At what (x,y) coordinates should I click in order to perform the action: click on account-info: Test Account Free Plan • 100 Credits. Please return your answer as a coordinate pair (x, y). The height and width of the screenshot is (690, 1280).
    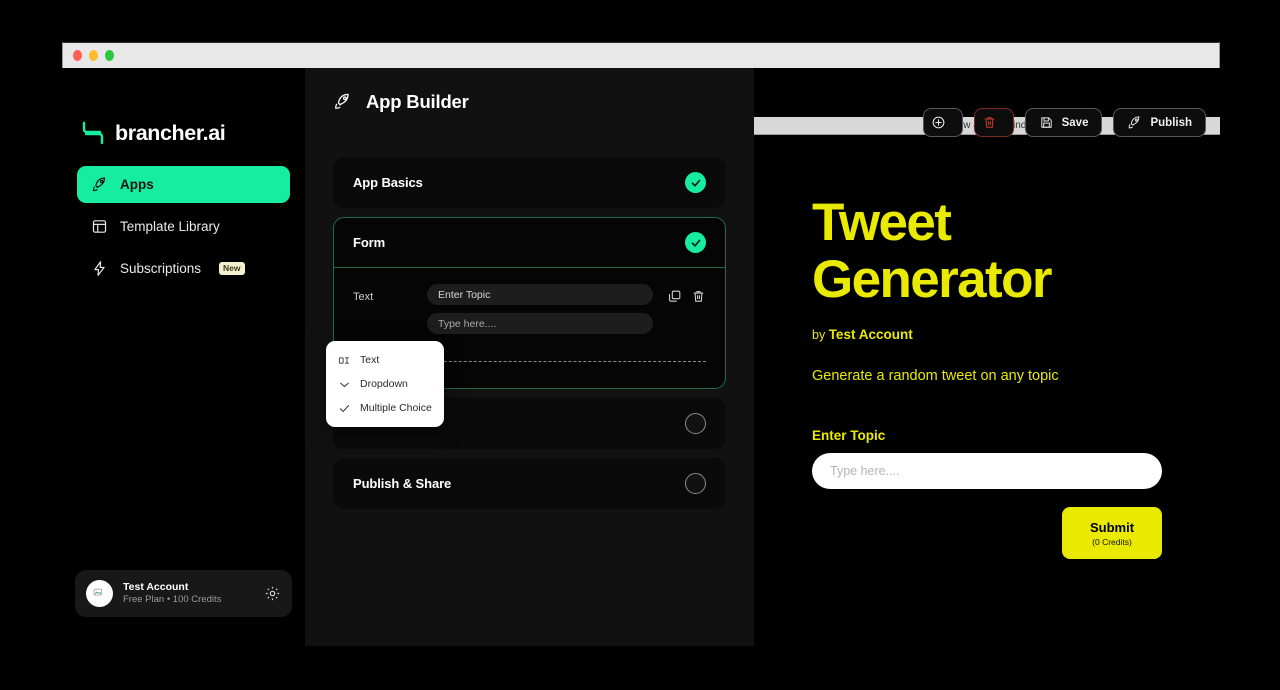
    Looking at the image, I should click on (188, 593).